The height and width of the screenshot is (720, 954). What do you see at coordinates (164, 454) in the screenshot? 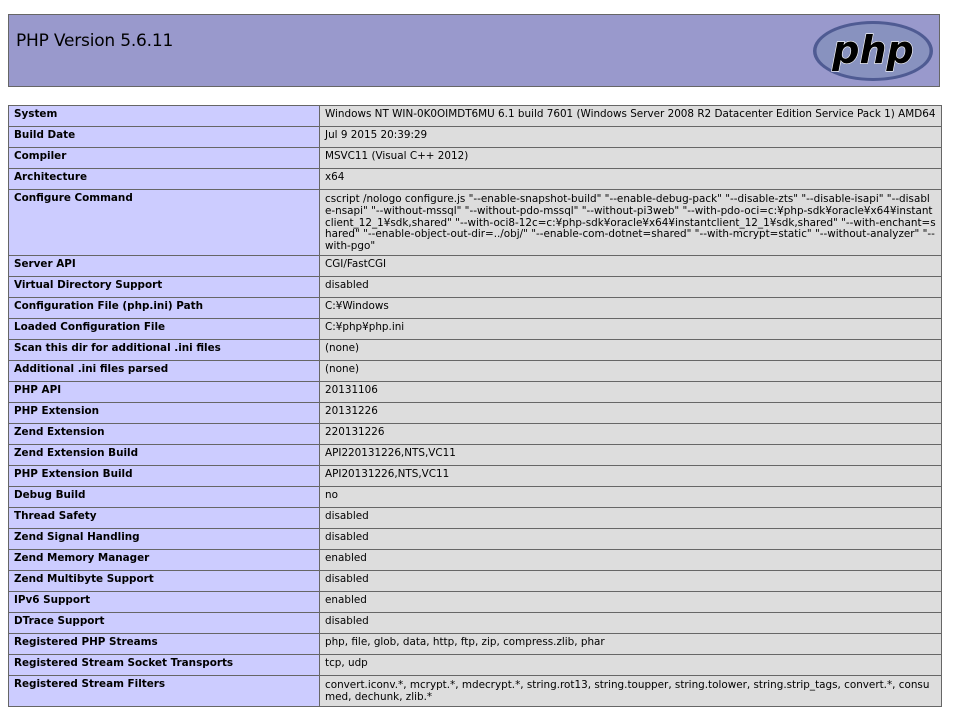
I see `row-label: Zend Extension Build` at bounding box center [164, 454].